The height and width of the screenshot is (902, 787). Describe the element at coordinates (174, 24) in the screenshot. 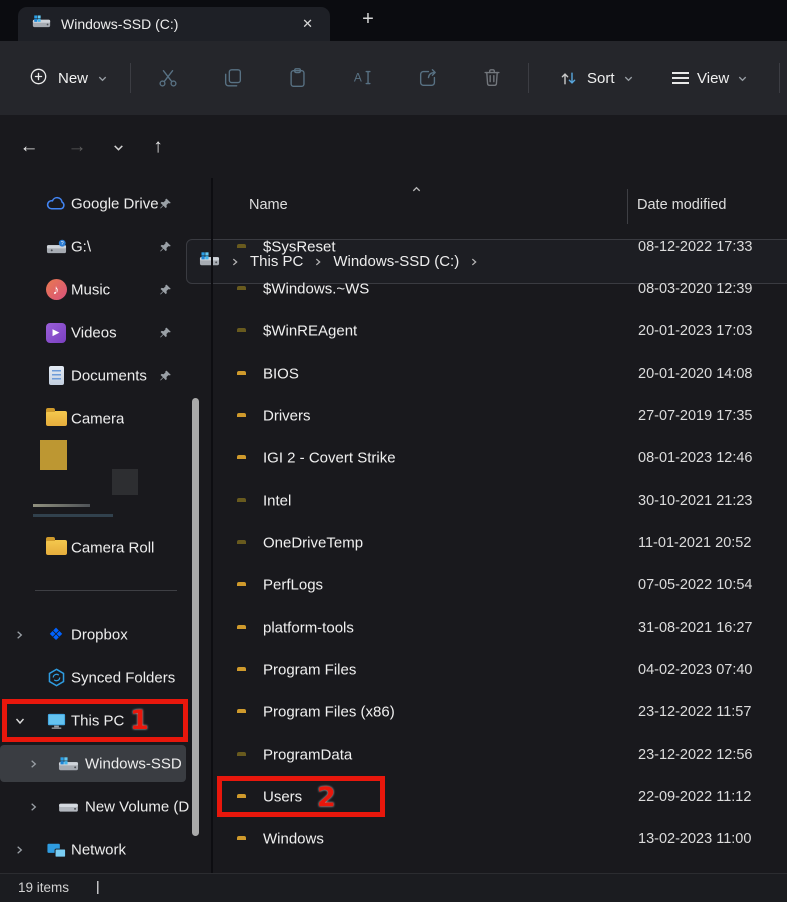

I see `explorer-tab: Windows-SSD (C:) ✕` at that location.